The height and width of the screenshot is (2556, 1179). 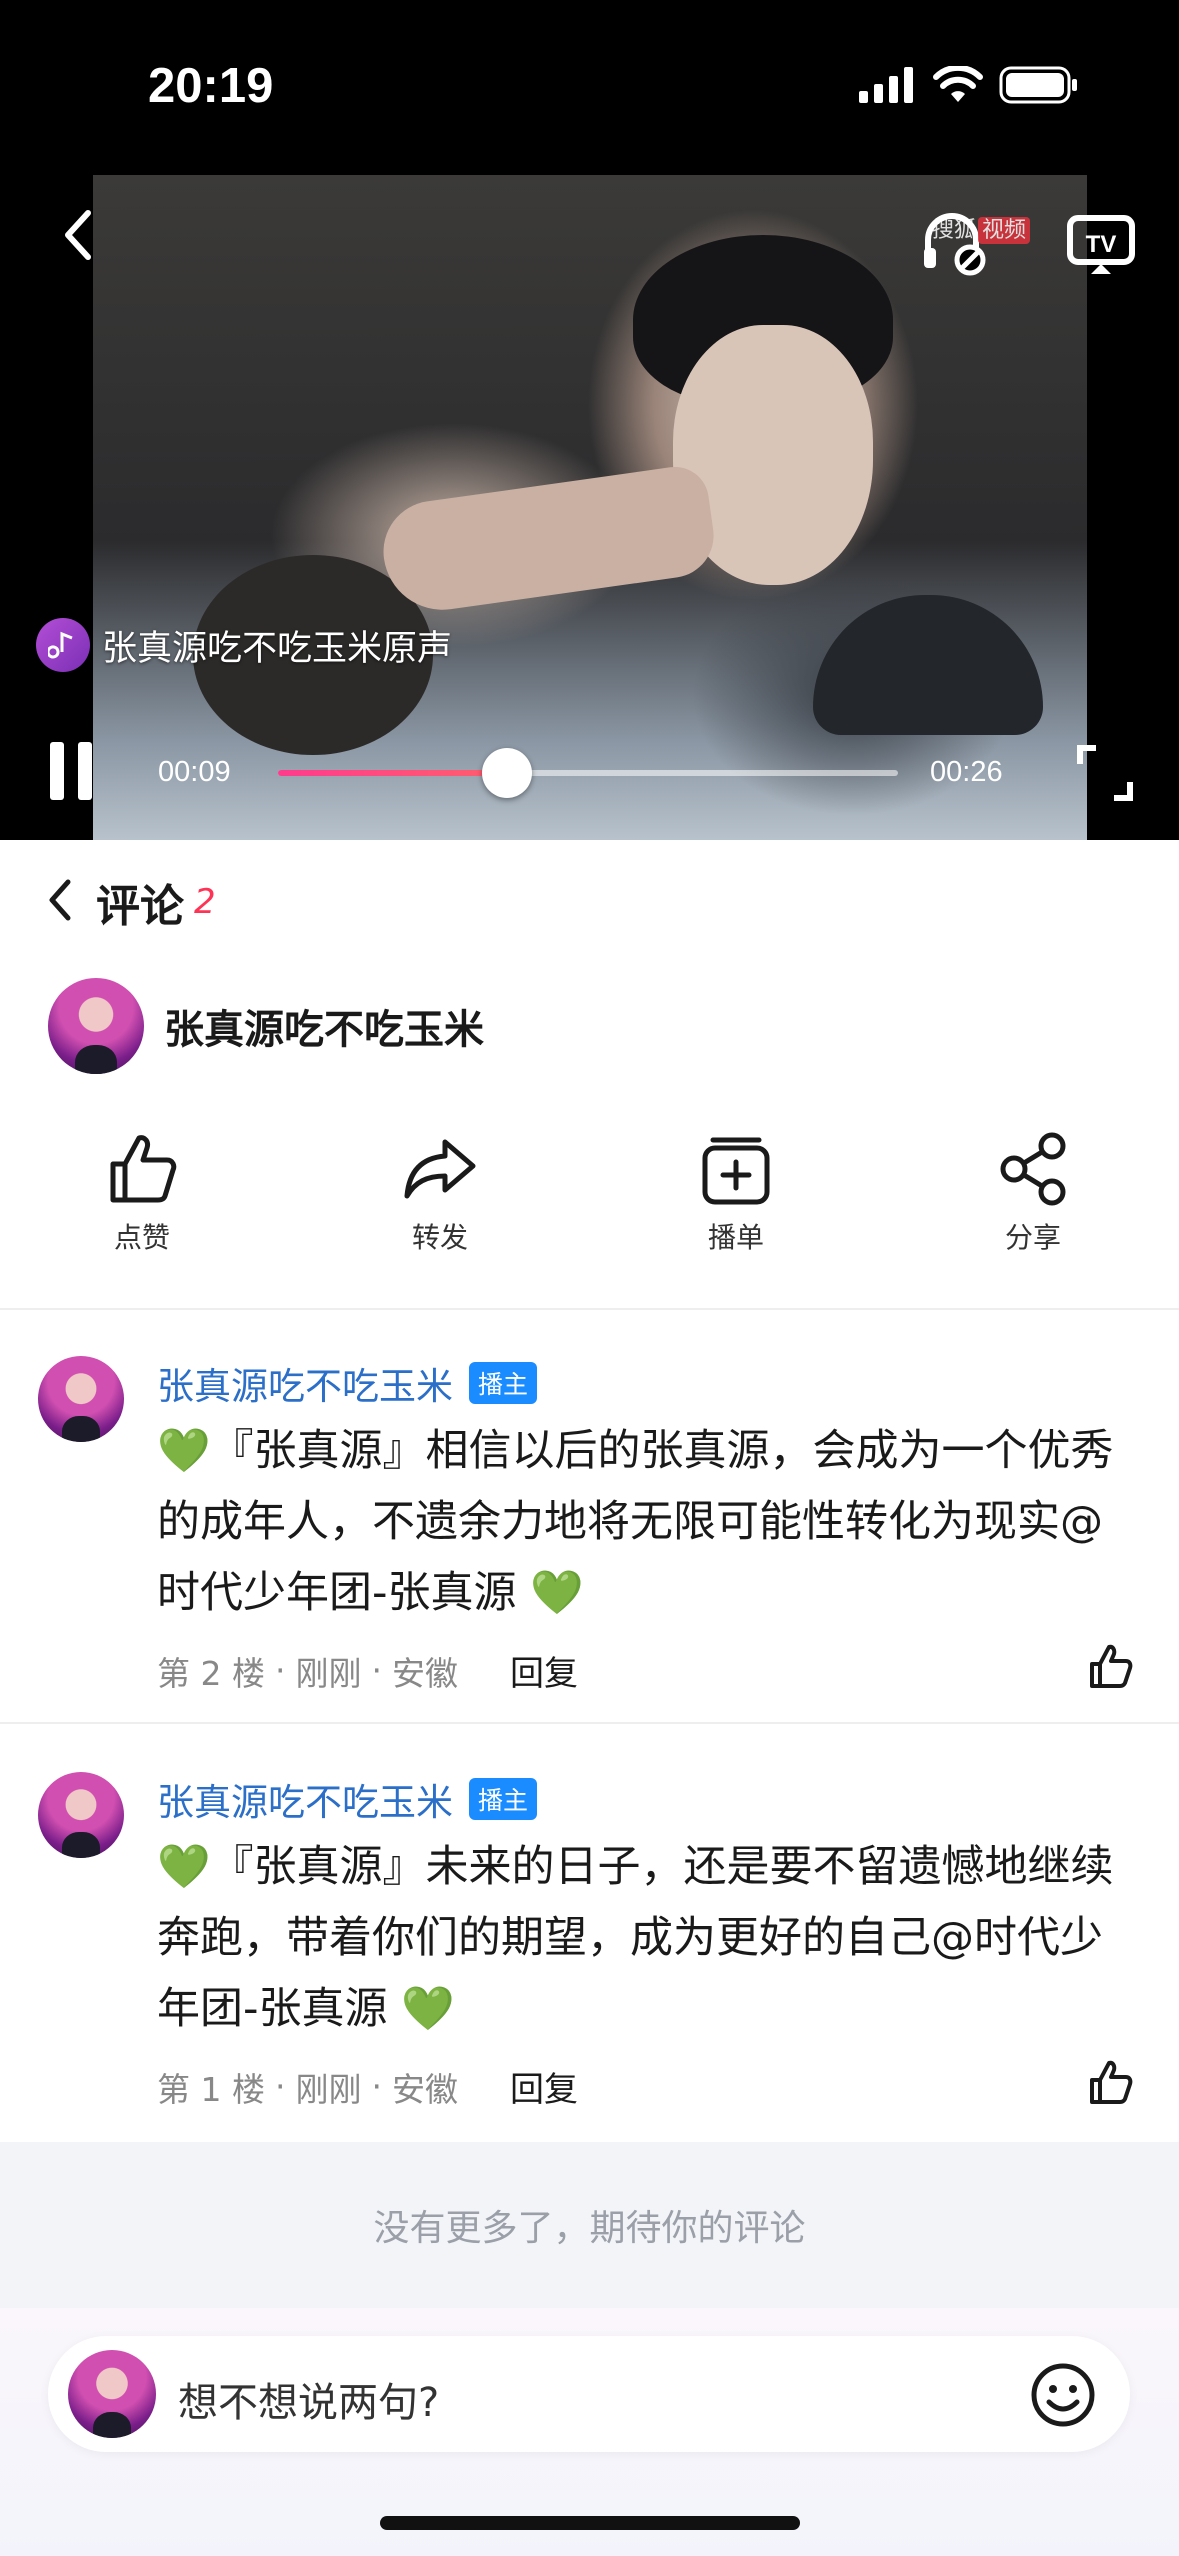 I want to click on comments-header: 评论 2, so click(x=589, y=900).